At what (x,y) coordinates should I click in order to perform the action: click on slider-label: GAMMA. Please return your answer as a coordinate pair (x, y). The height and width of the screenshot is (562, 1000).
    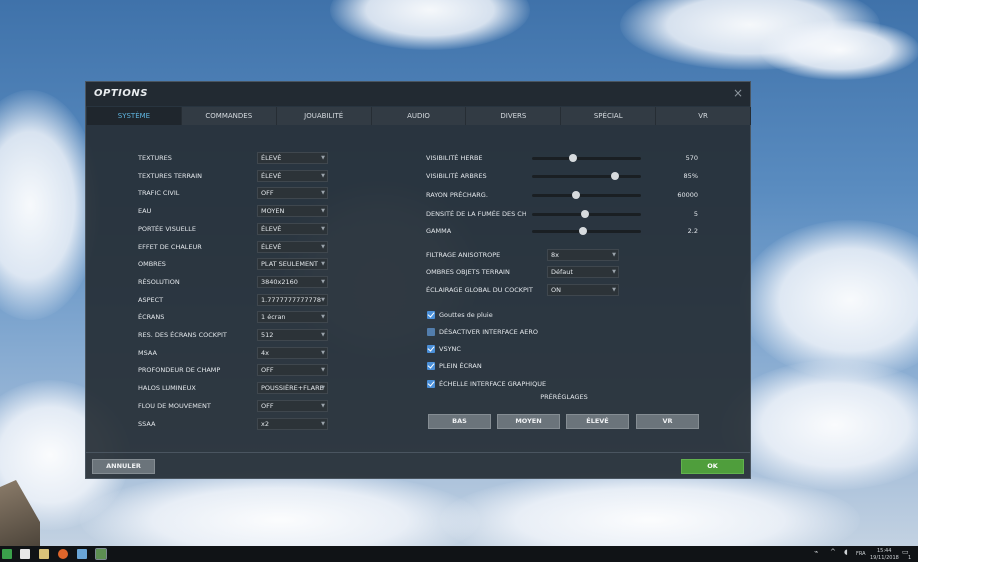
    Looking at the image, I should click on (439, 231).